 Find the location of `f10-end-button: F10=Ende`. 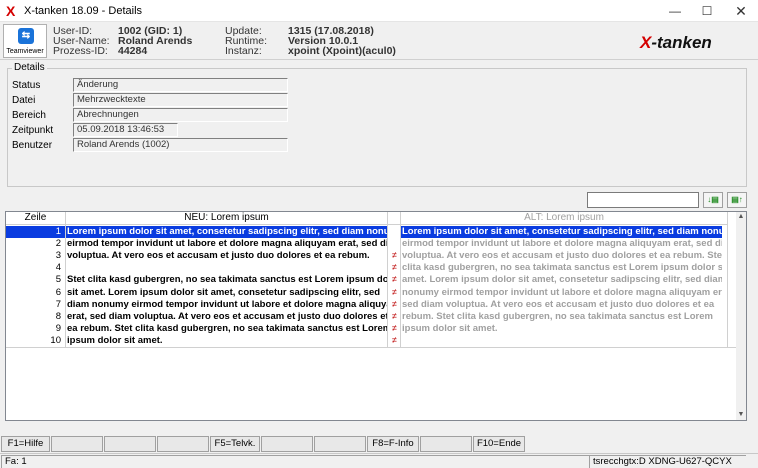

f10-end-button: F10=Ende is located at coordinates (499, 444).